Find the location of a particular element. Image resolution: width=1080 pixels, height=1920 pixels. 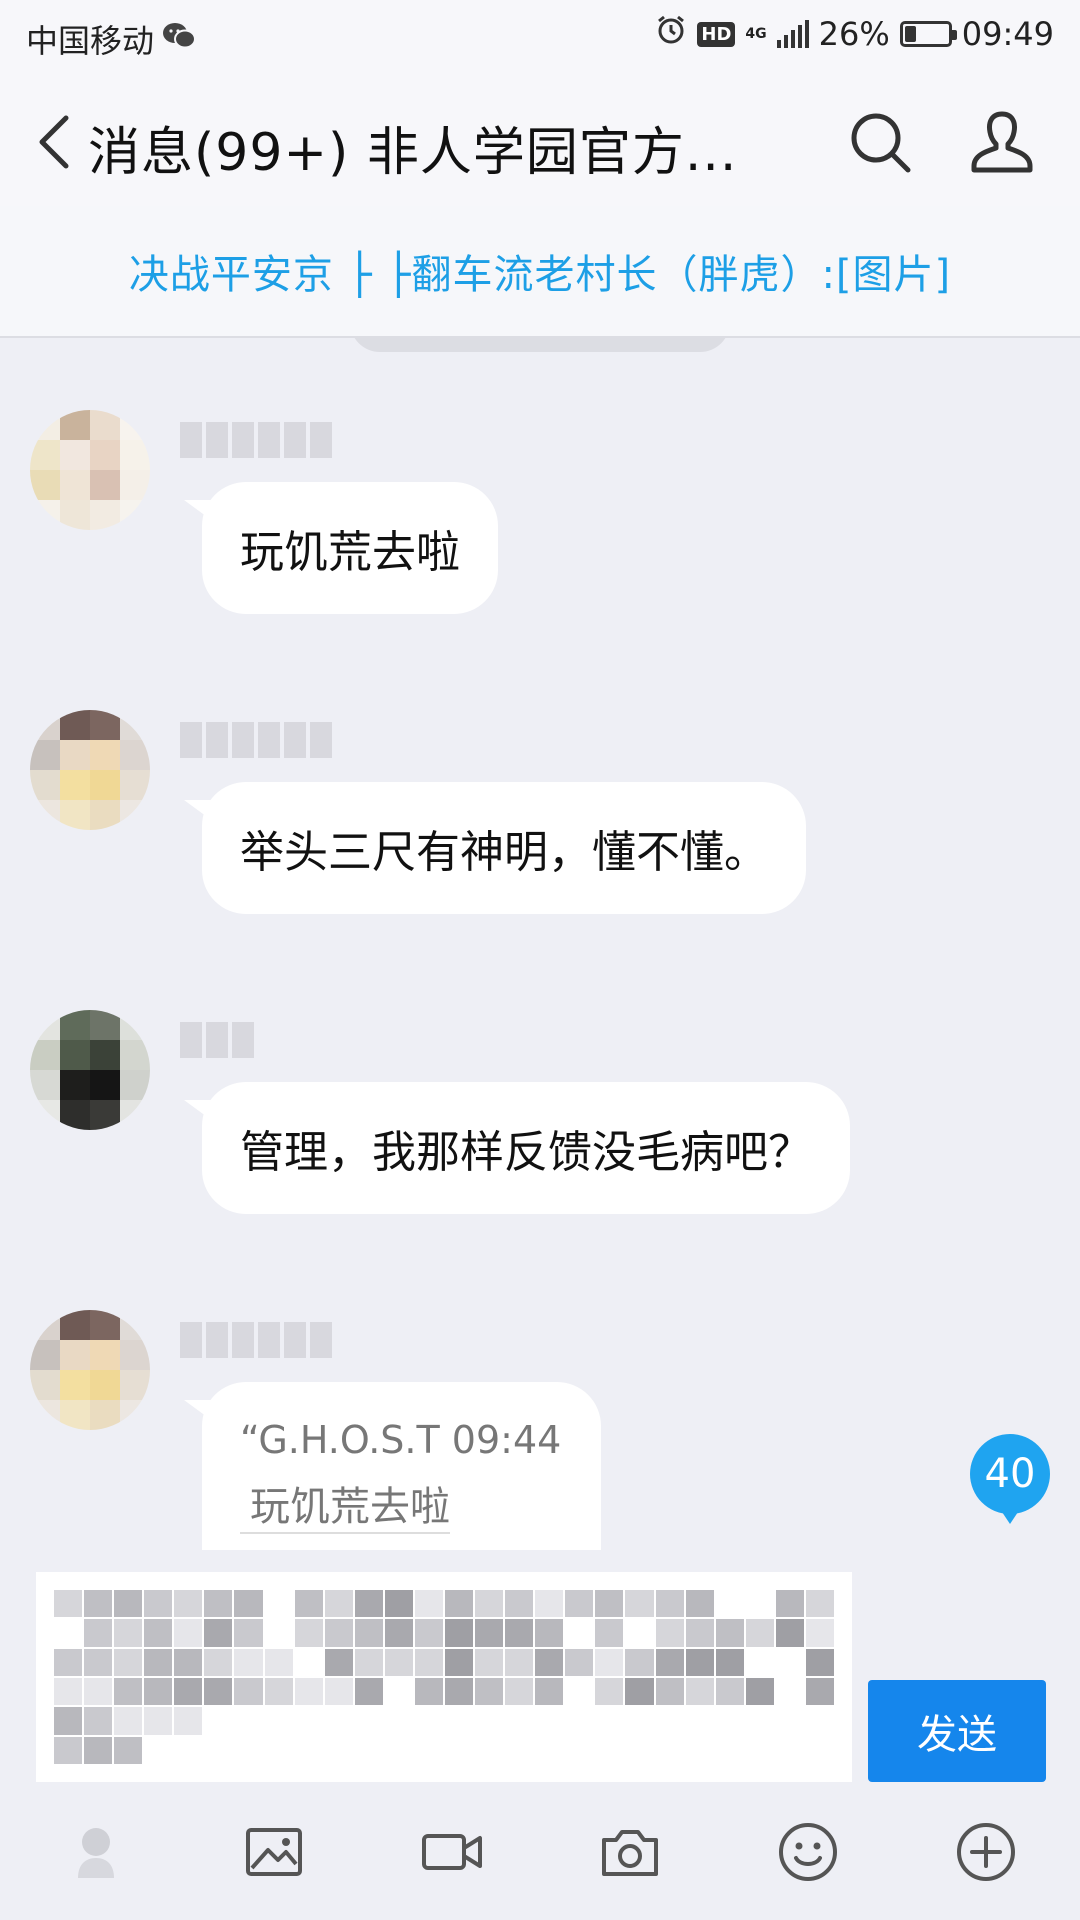

group-members-icon is located at coordinates (1002, 142).